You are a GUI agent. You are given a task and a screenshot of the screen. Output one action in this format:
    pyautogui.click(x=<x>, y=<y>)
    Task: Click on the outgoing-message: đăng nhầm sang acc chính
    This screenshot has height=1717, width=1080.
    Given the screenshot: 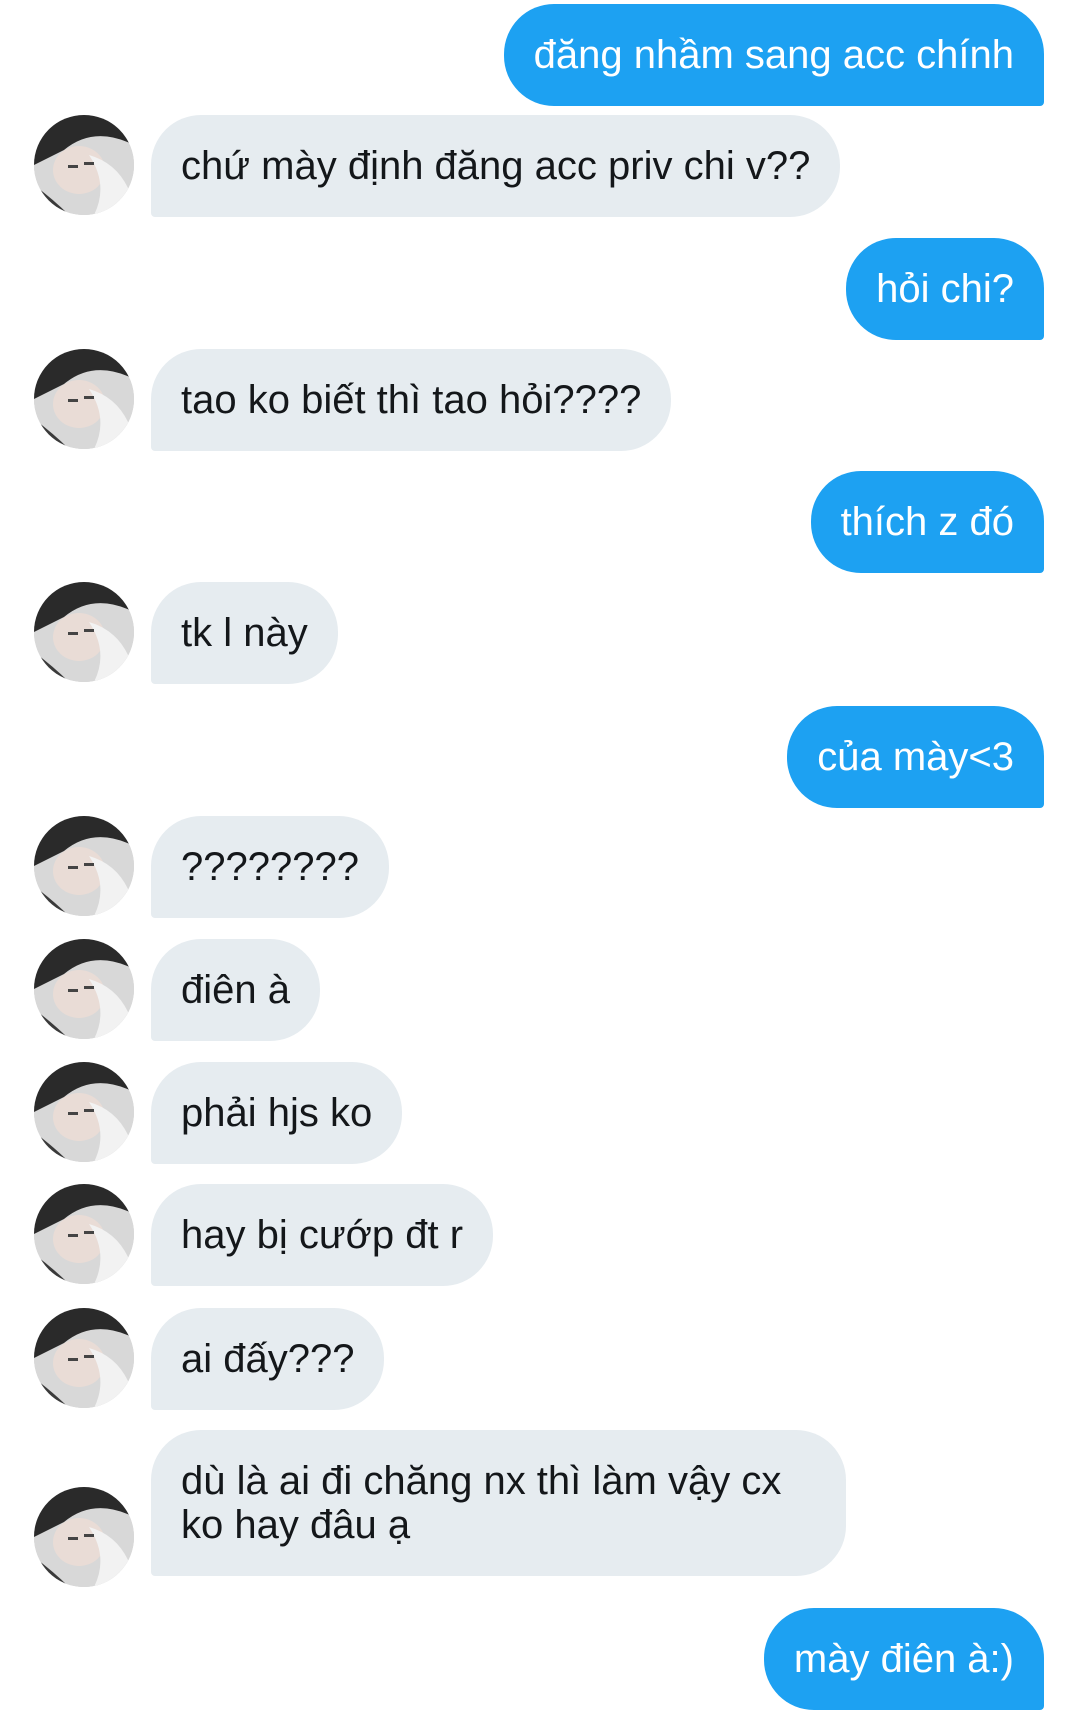 What is the action you would take?
    pyautogui.click(x=773, y=55)
    